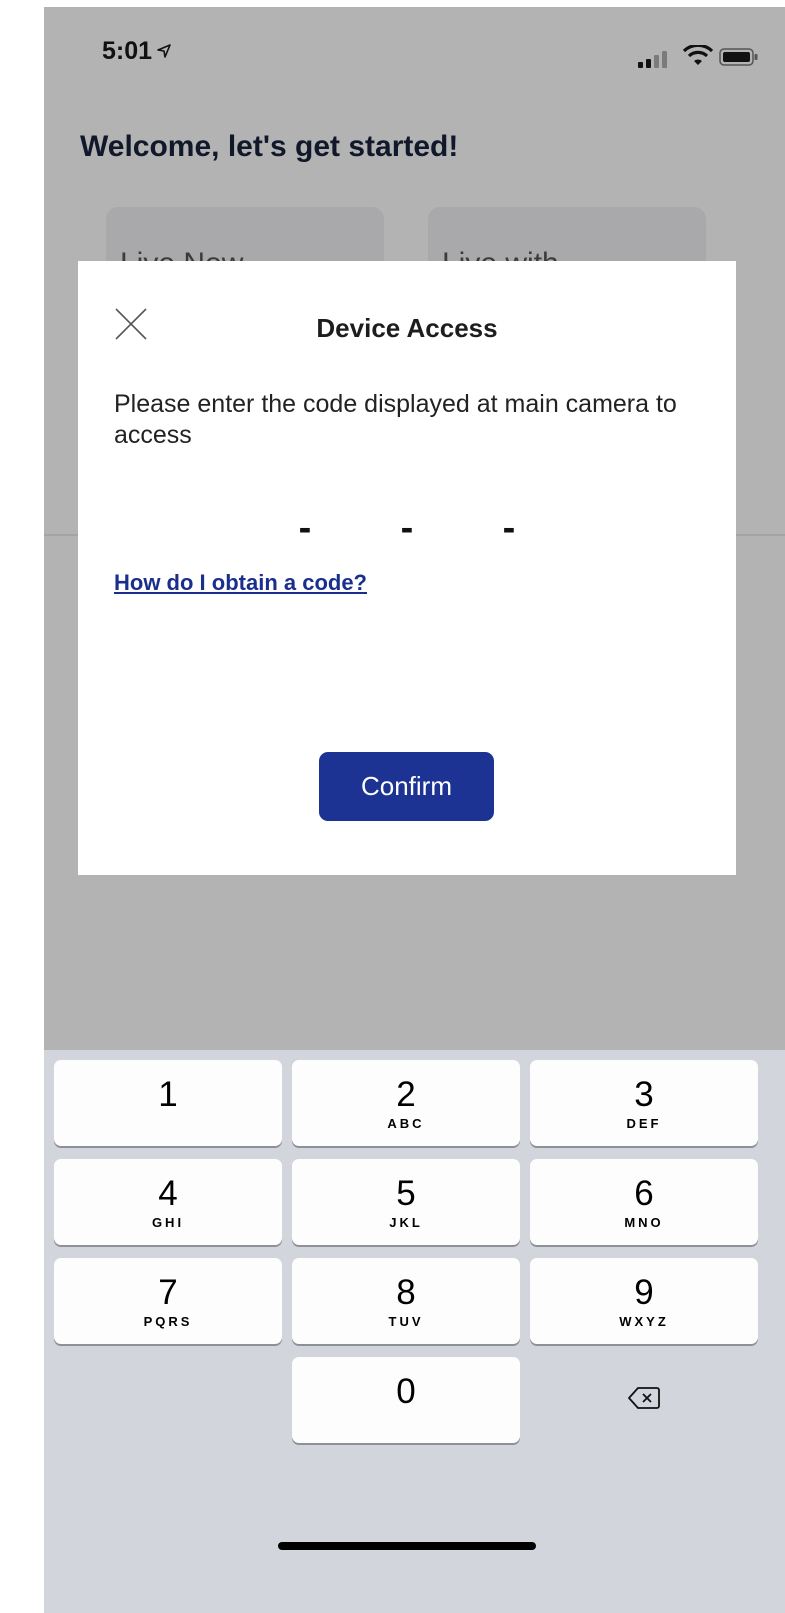 The width and height of the screenshot is (785, 1613). Describe the element at coordinates (644, 1222) in the screenshot. I see `key-letters: MNO` at that location.